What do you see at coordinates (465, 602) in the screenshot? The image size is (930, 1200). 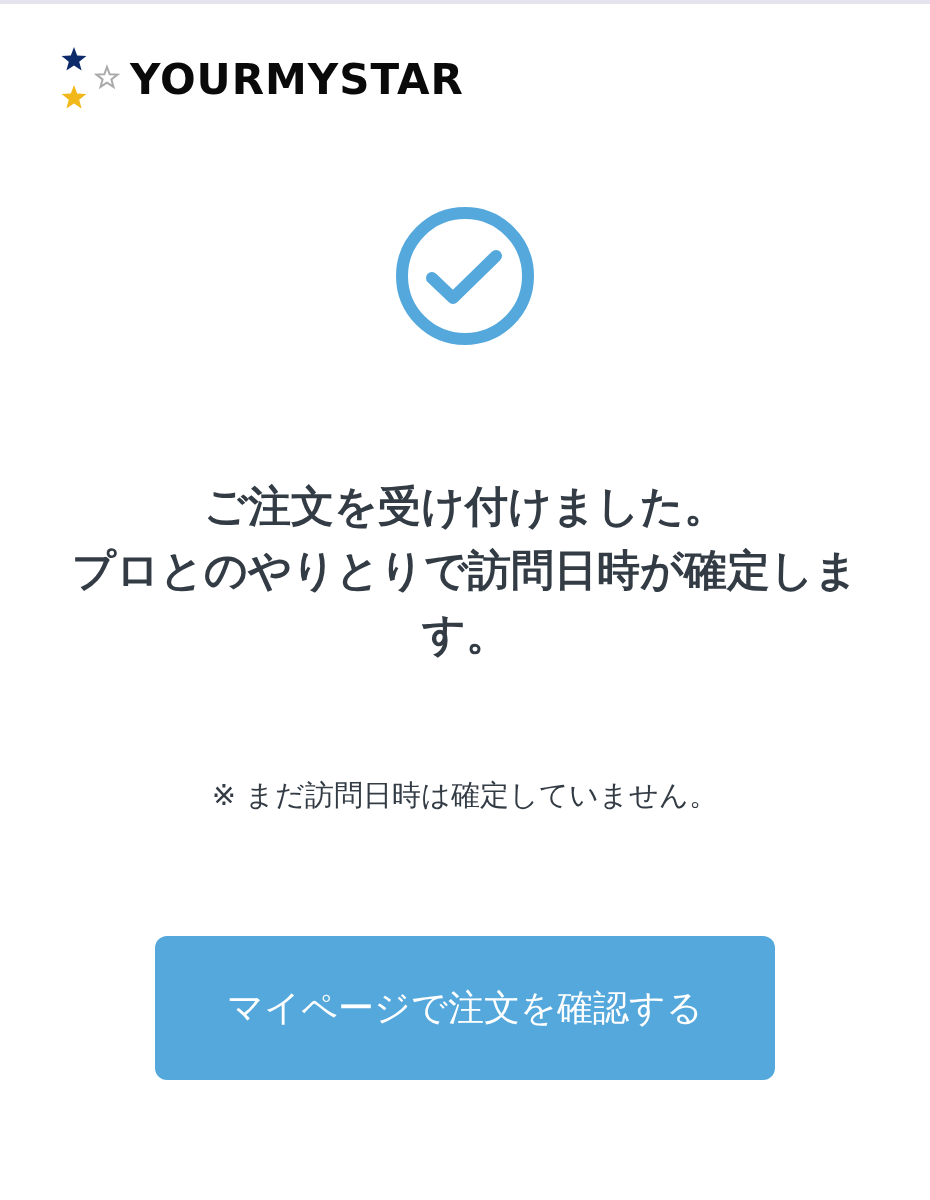 I see `confirmation-message: プロとのやりとりで訪問日時が確定します。` at bounding box center [465, 602].